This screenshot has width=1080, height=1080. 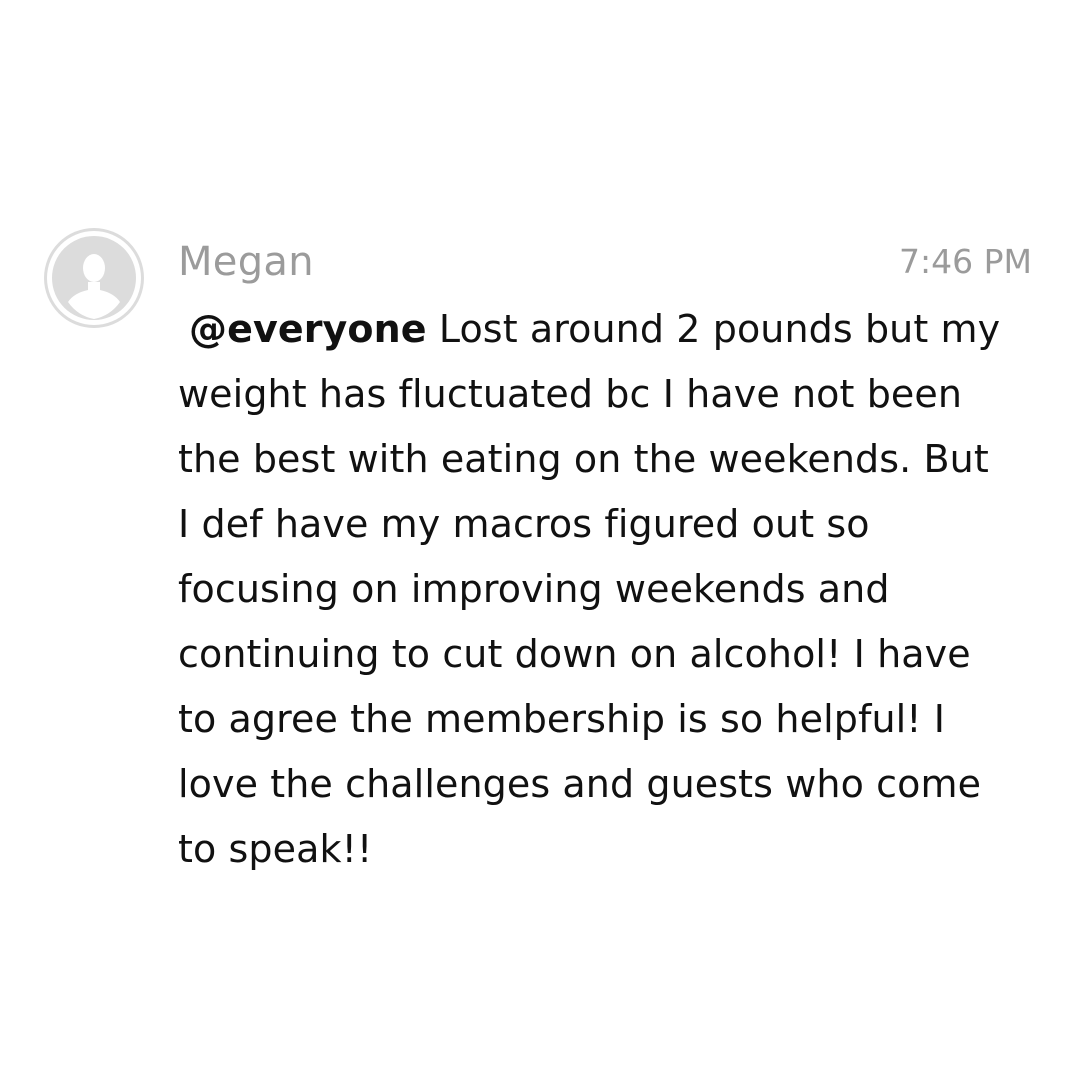 What do you see at coordinates (965, 261) in the screenshot?
I see `message-timestamp: 7:46 PM` at bounding box center [965, 261].